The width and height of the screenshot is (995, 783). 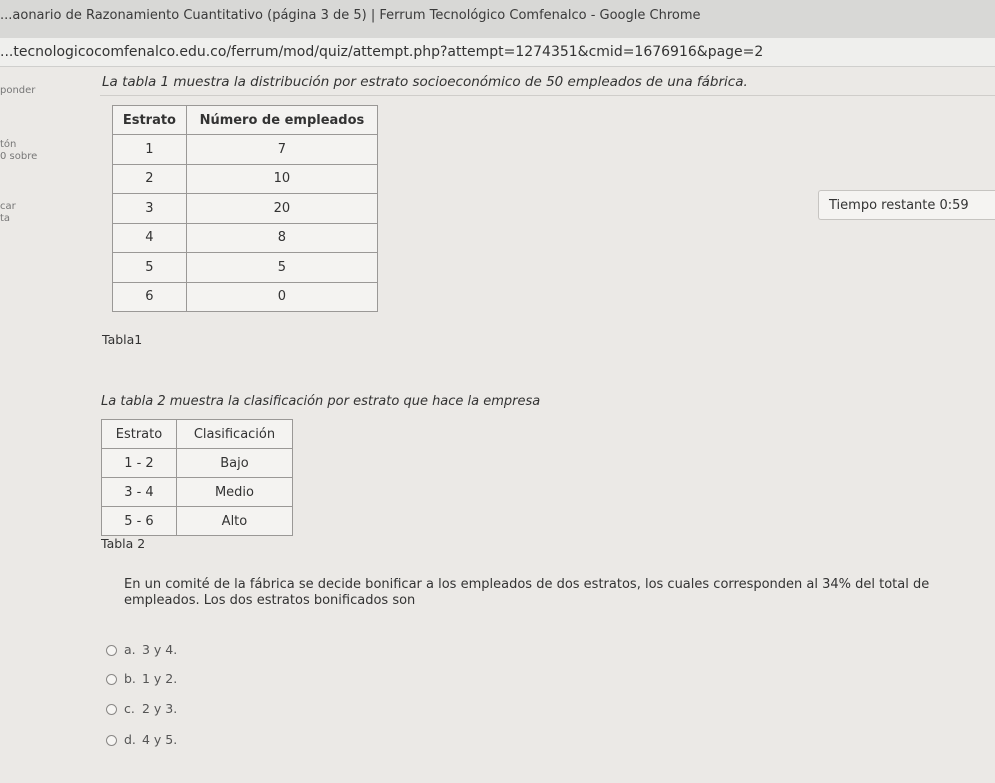 I want to click on table-header: Número de empleados, so click(x=282, y=120).